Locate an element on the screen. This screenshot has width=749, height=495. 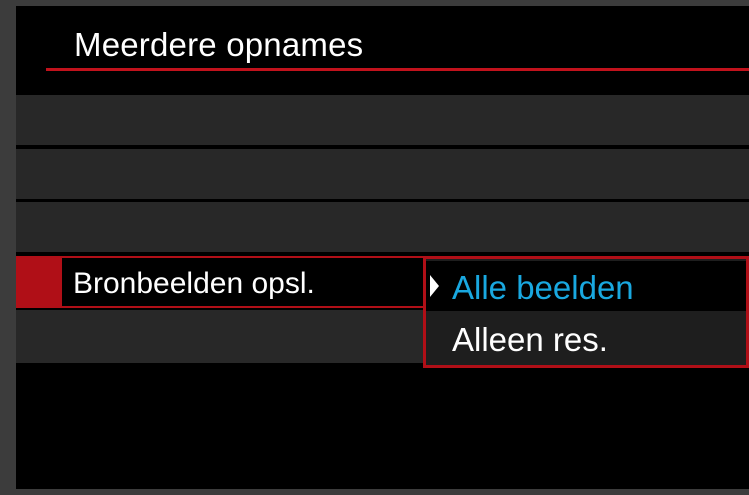
option-alleen-res: Alleen res. is located at coordinates (586, 338).